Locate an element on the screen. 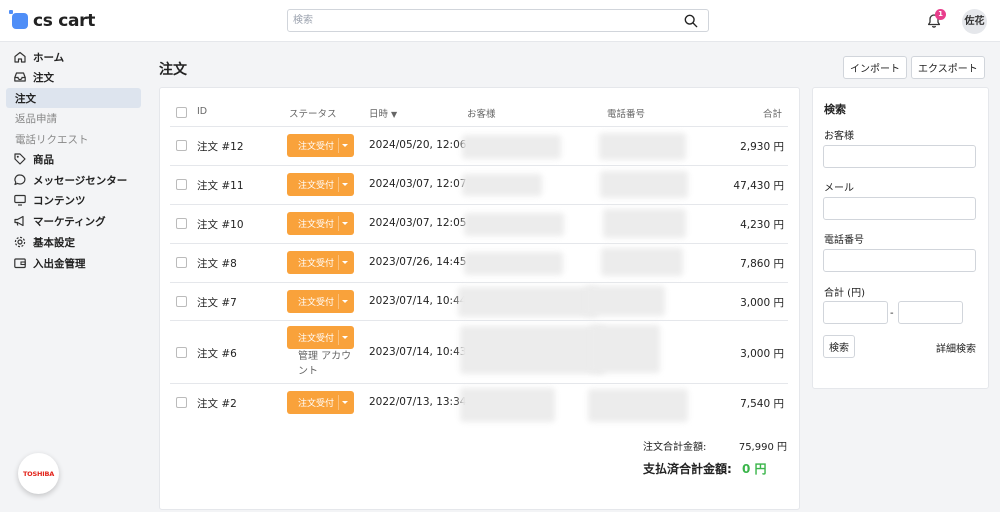 The width and height of the screenshot is (1000, 512). sidebar-item-message-center: メッセージセンター is located at coordinates (73, 180).